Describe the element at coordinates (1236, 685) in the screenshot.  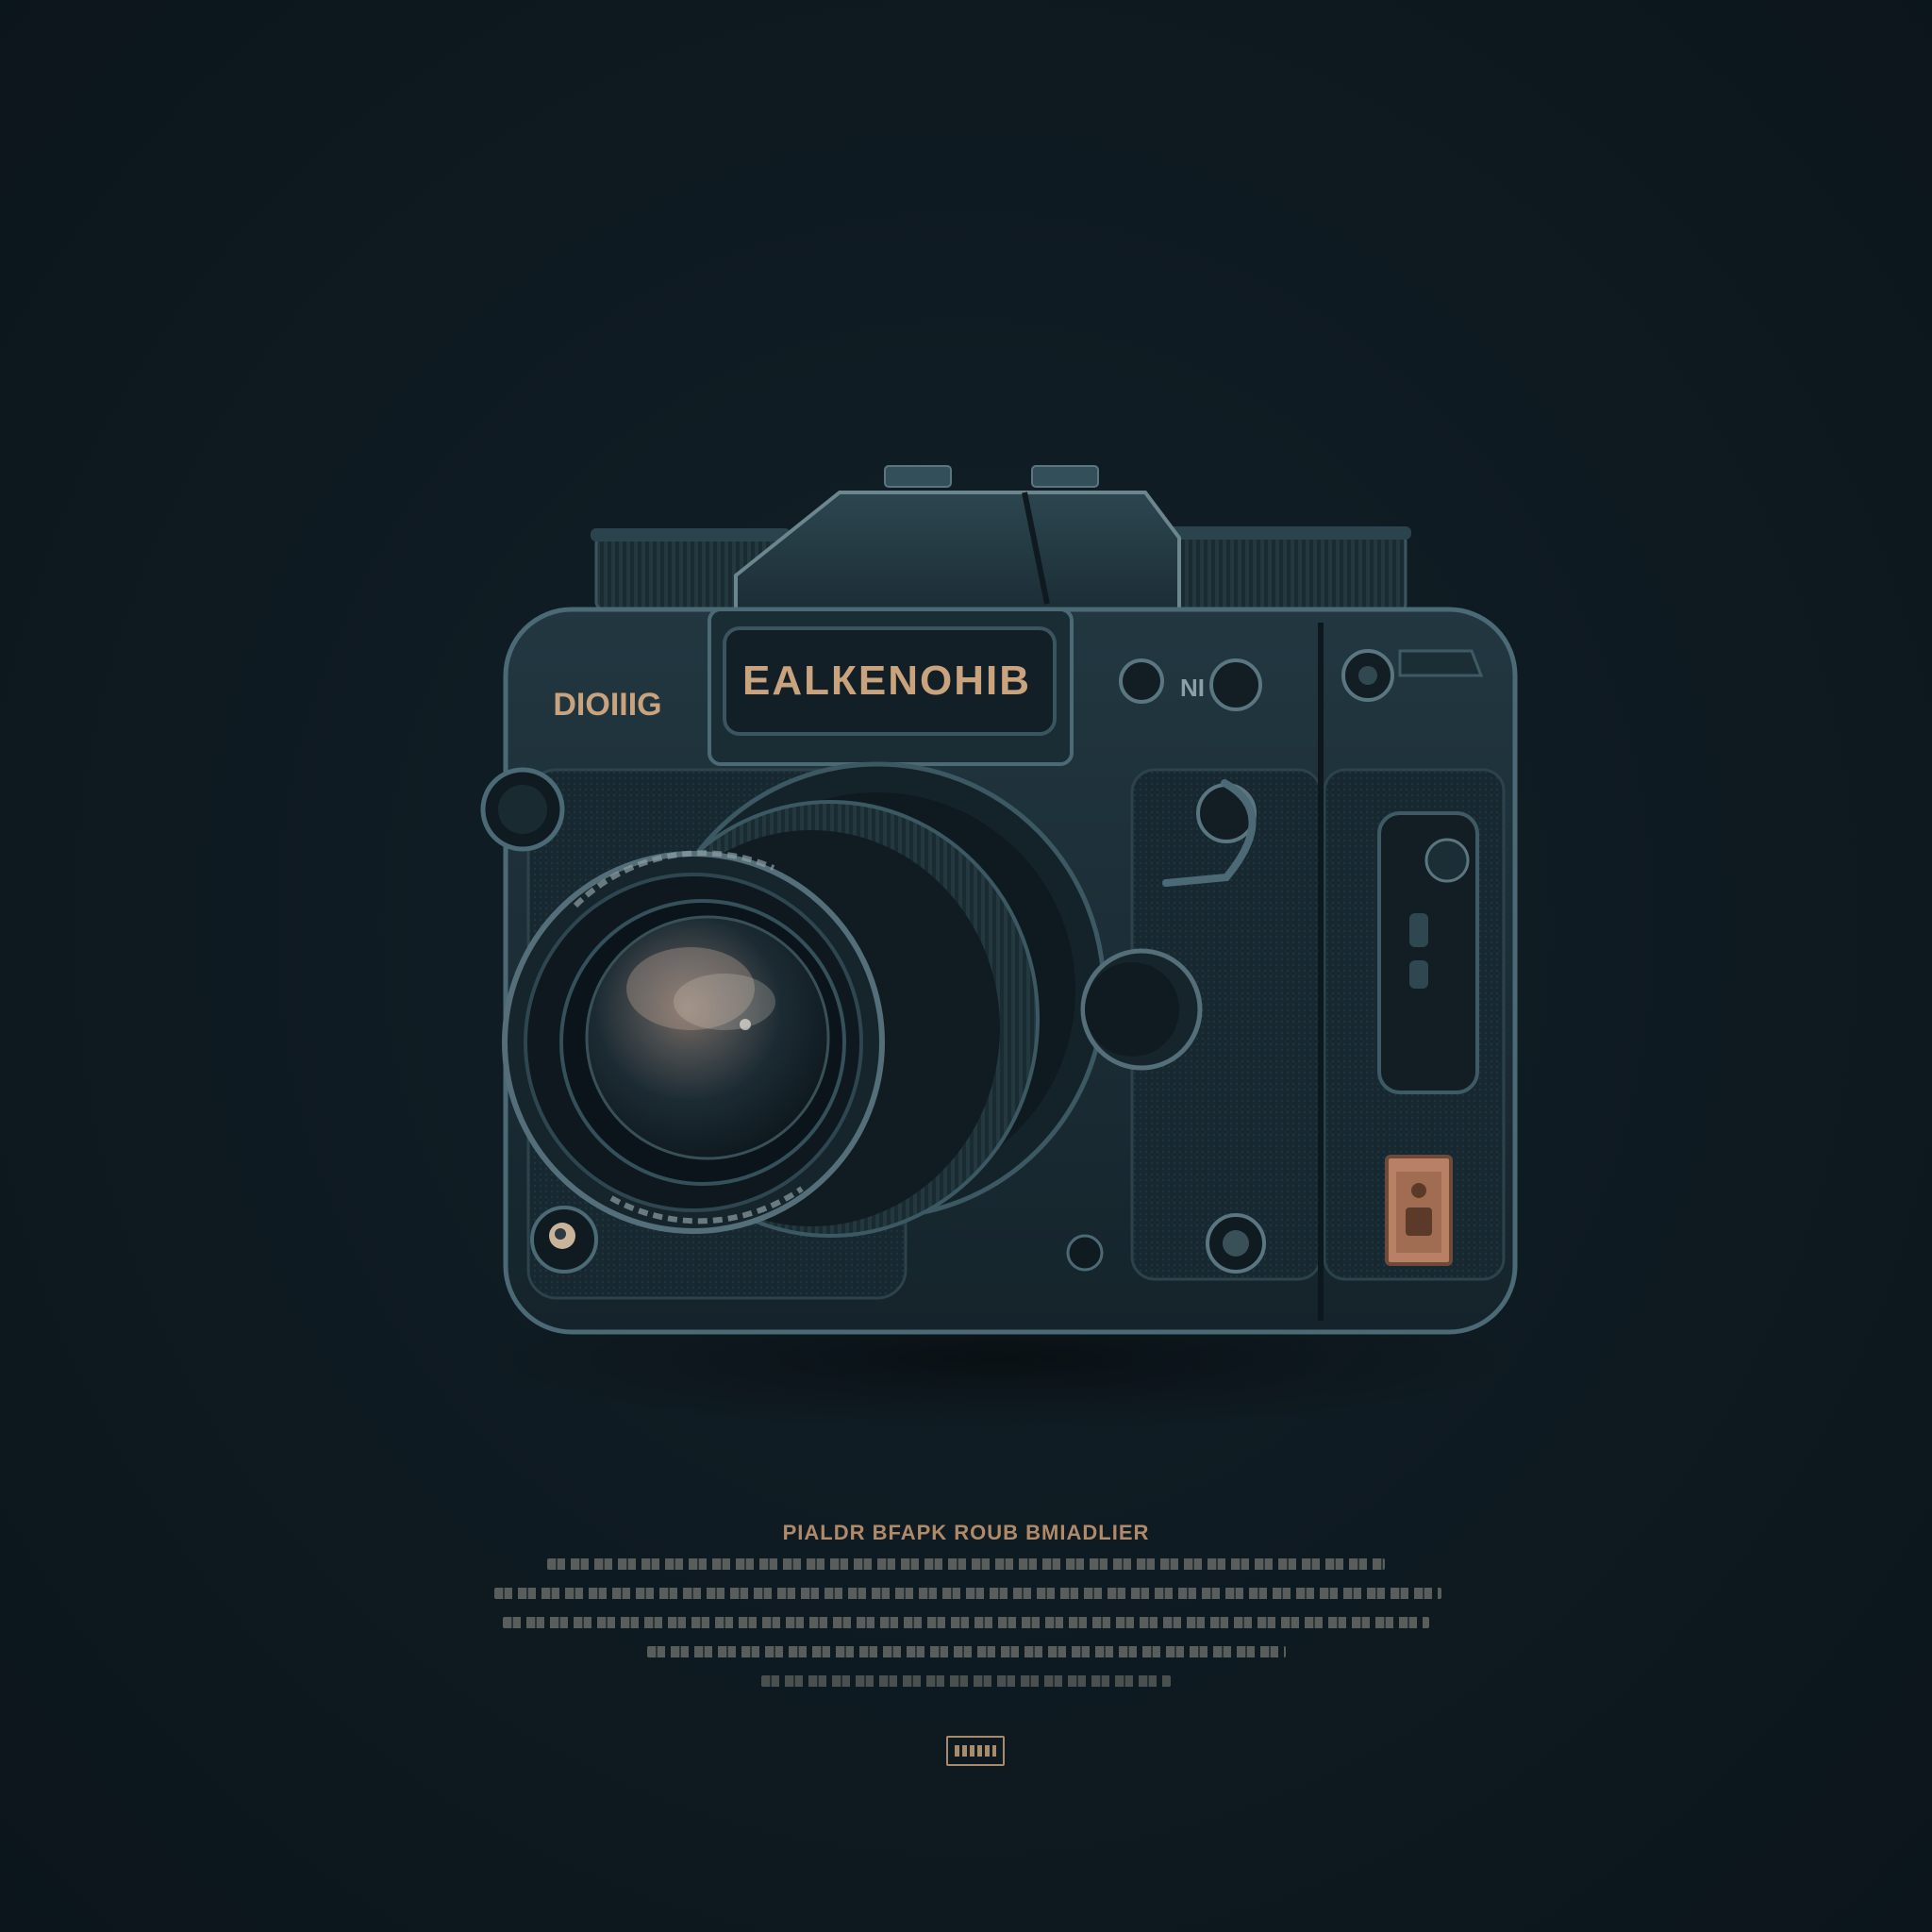
I see `dial-button` at that location.